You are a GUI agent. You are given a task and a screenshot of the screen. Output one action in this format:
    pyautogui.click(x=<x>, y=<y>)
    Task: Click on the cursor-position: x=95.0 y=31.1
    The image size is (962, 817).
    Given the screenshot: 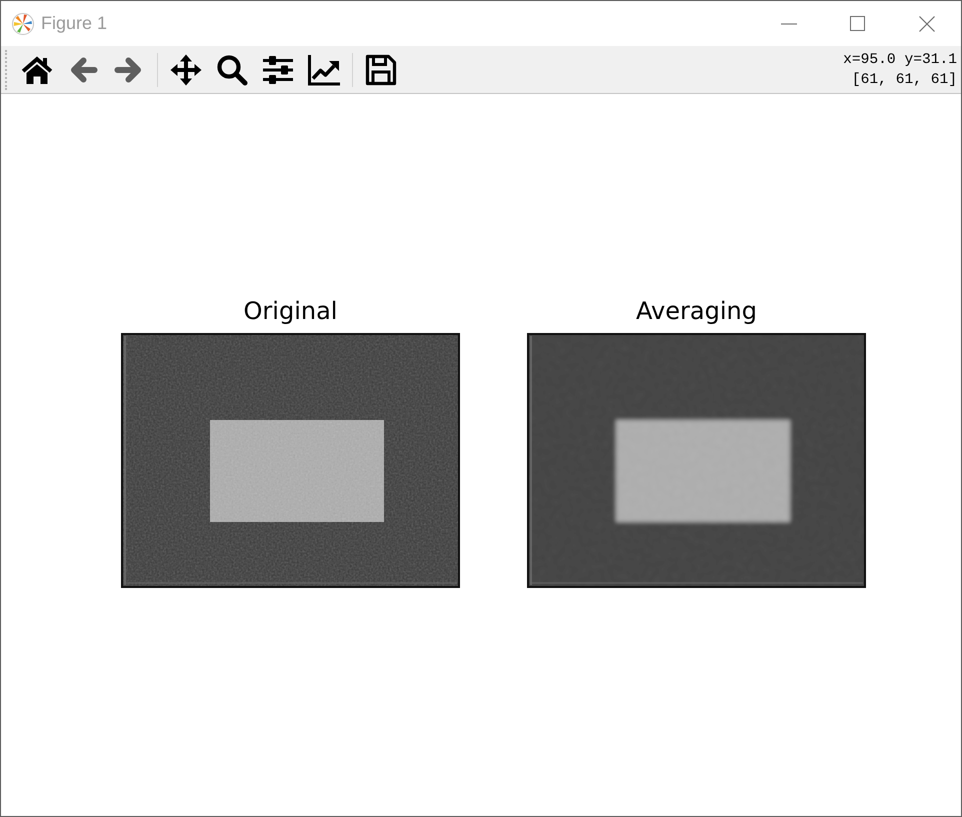 What is the action you would take?
    pyautogui.click(x=900, y=60)
    